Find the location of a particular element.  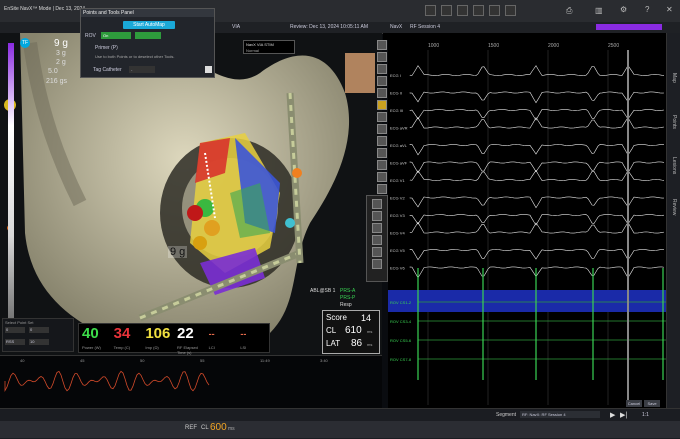

panel-title: Points and Tools Panel is located at coordinates (108, 13).